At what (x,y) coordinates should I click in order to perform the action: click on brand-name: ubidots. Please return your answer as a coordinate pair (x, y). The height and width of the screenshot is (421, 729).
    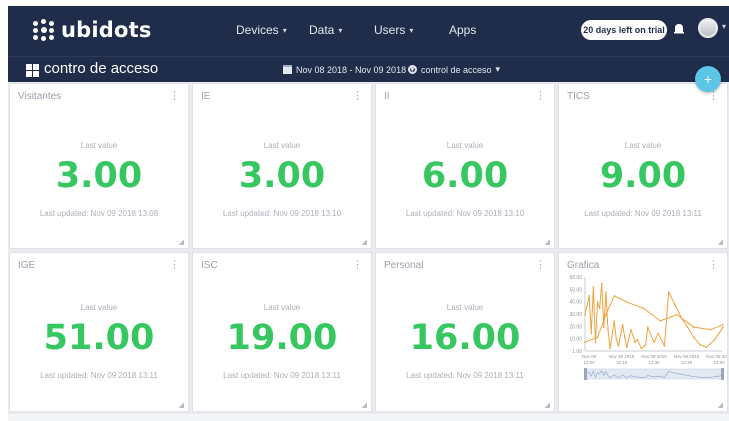
    Looking at the image, I should click on (106, 30).